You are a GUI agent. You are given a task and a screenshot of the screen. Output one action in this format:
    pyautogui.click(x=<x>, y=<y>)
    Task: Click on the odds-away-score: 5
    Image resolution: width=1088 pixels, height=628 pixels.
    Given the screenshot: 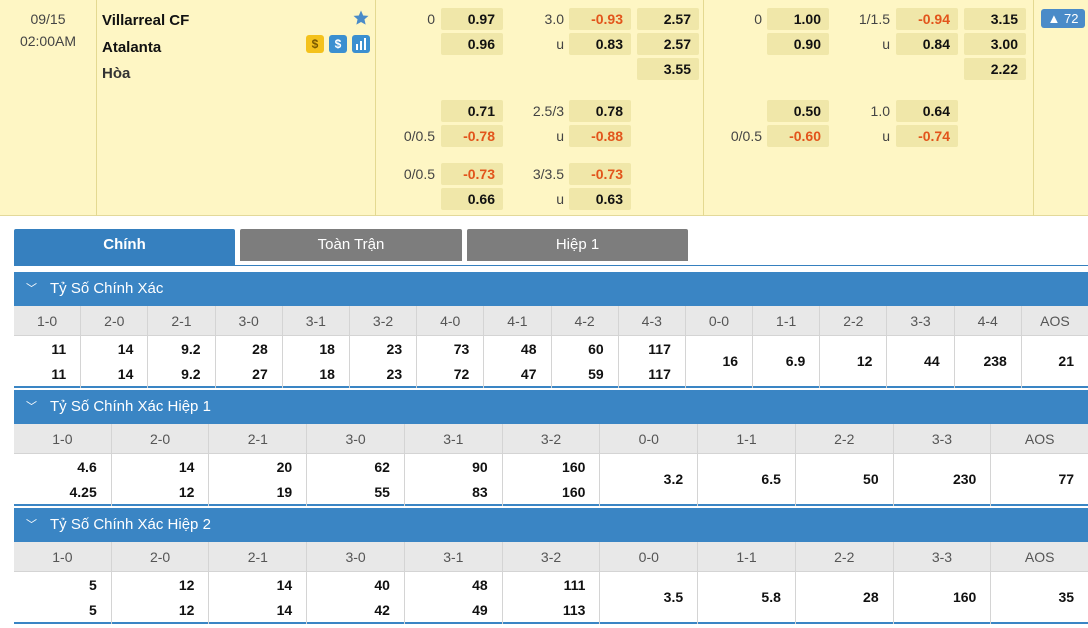 What is the action you would take?
    pyautogui.click(x=93, y=610)
    